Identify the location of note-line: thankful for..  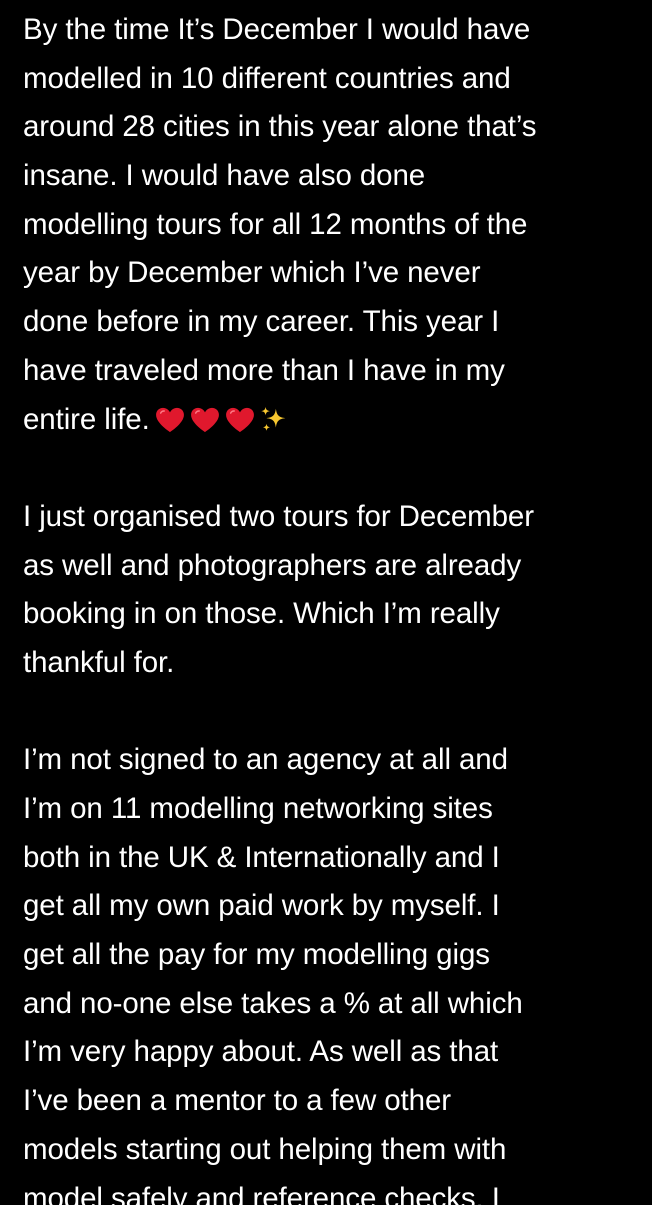
(99, 662).